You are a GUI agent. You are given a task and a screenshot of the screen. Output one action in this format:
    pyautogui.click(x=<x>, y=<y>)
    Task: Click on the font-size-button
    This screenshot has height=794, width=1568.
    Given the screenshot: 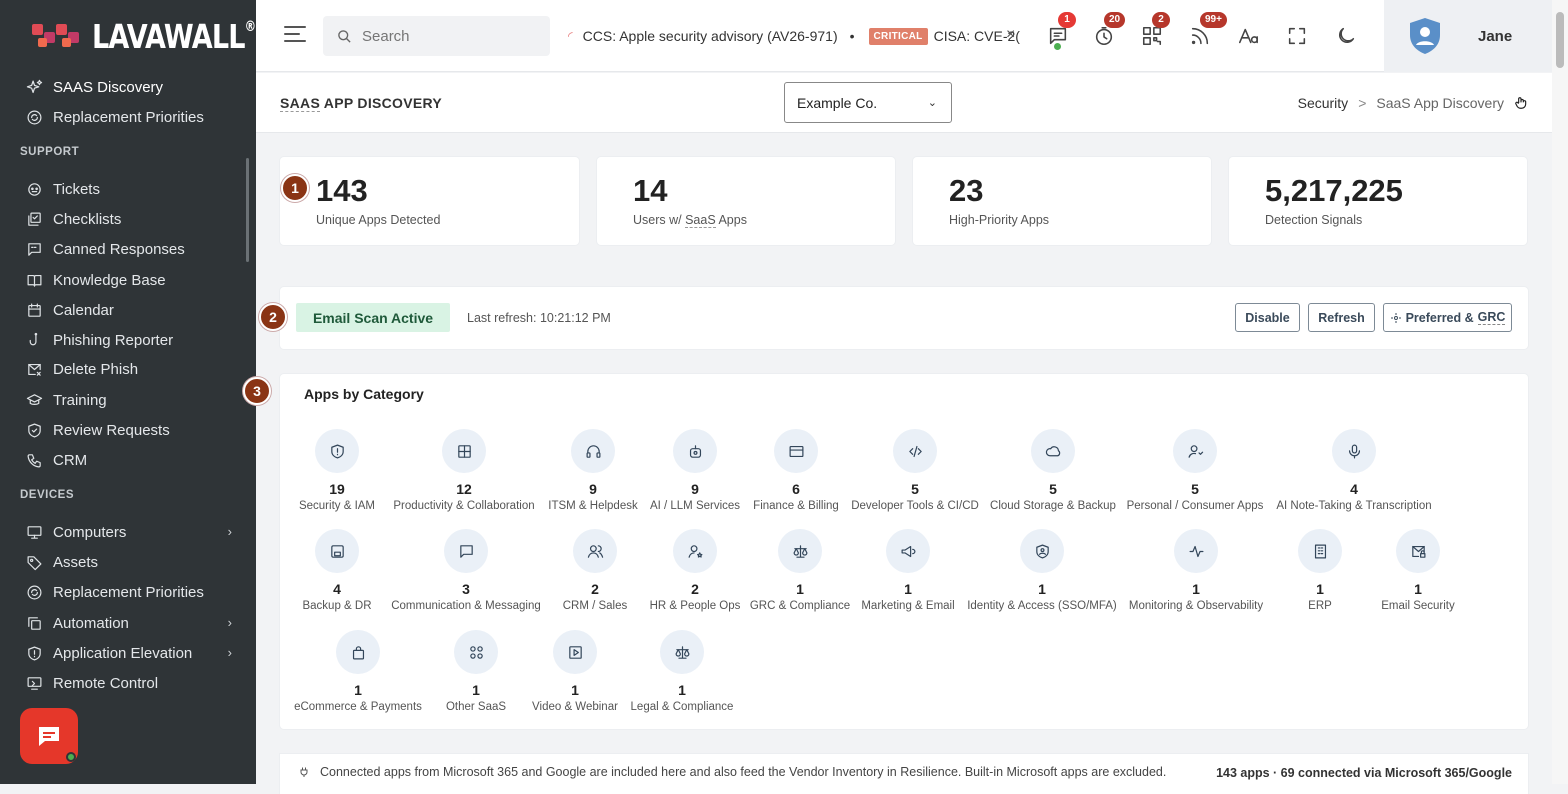 What is the action you would take?
    pyautogui.click(x=1248, y=36)
    